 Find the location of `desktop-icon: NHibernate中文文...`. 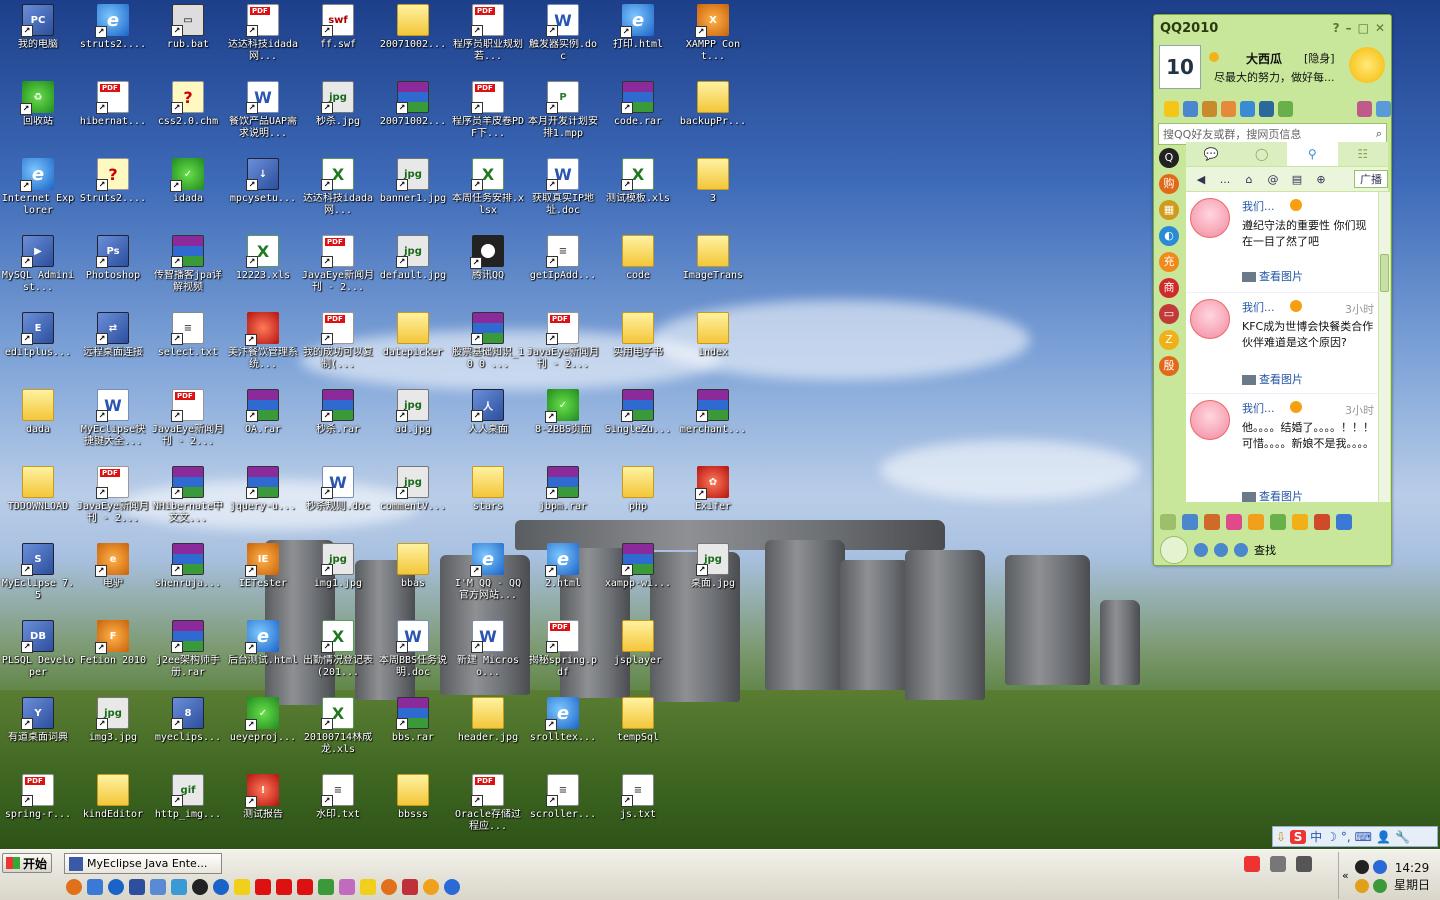

desktop-icon: NHibernate中文文... is located at coordinates (188, 501).